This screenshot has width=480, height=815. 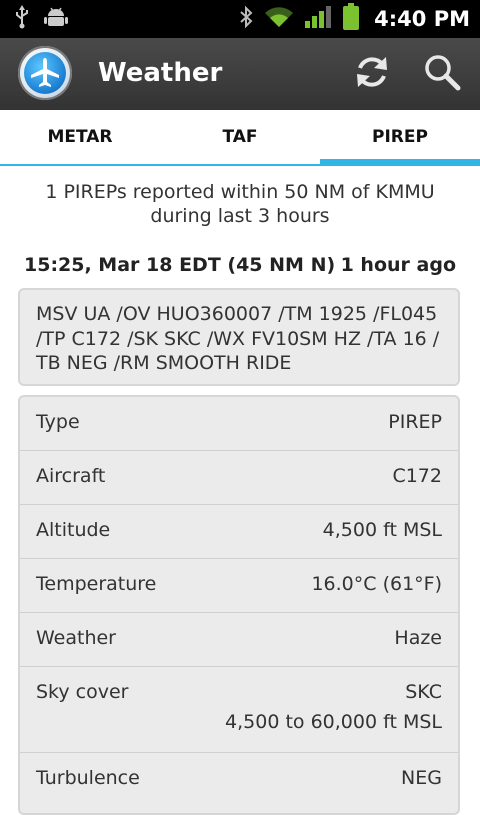 I want to click on detail-value: PIREP, so click(x=415, y=422).